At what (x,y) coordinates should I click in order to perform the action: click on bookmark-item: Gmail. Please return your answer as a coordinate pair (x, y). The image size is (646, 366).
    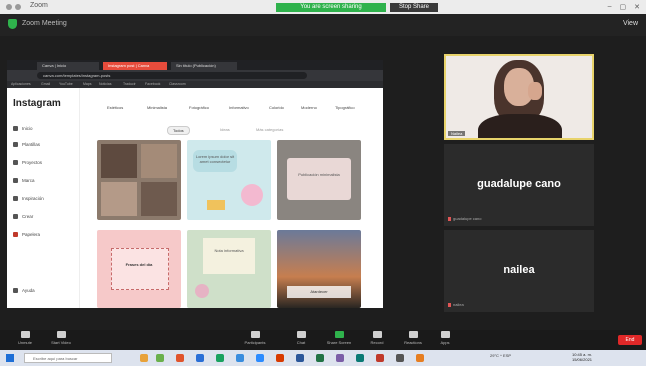
    Looking at the image, I should click on (45, 84).